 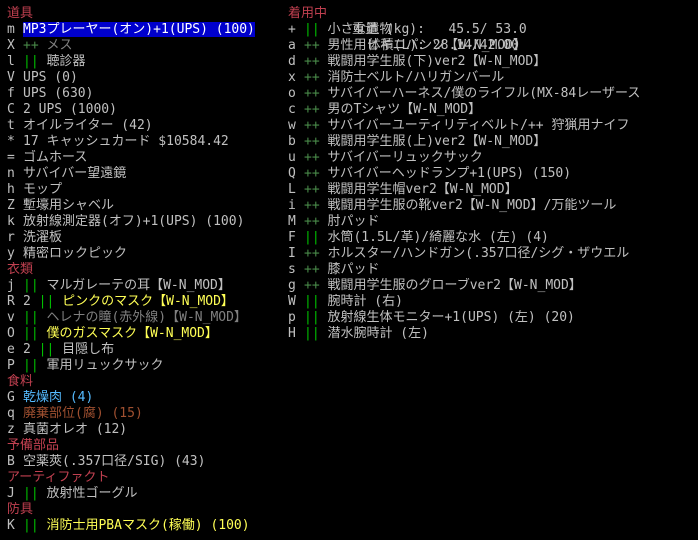 I want to click on inventory-item: z 真菌オレオ (12), so click(x=131, y=430).